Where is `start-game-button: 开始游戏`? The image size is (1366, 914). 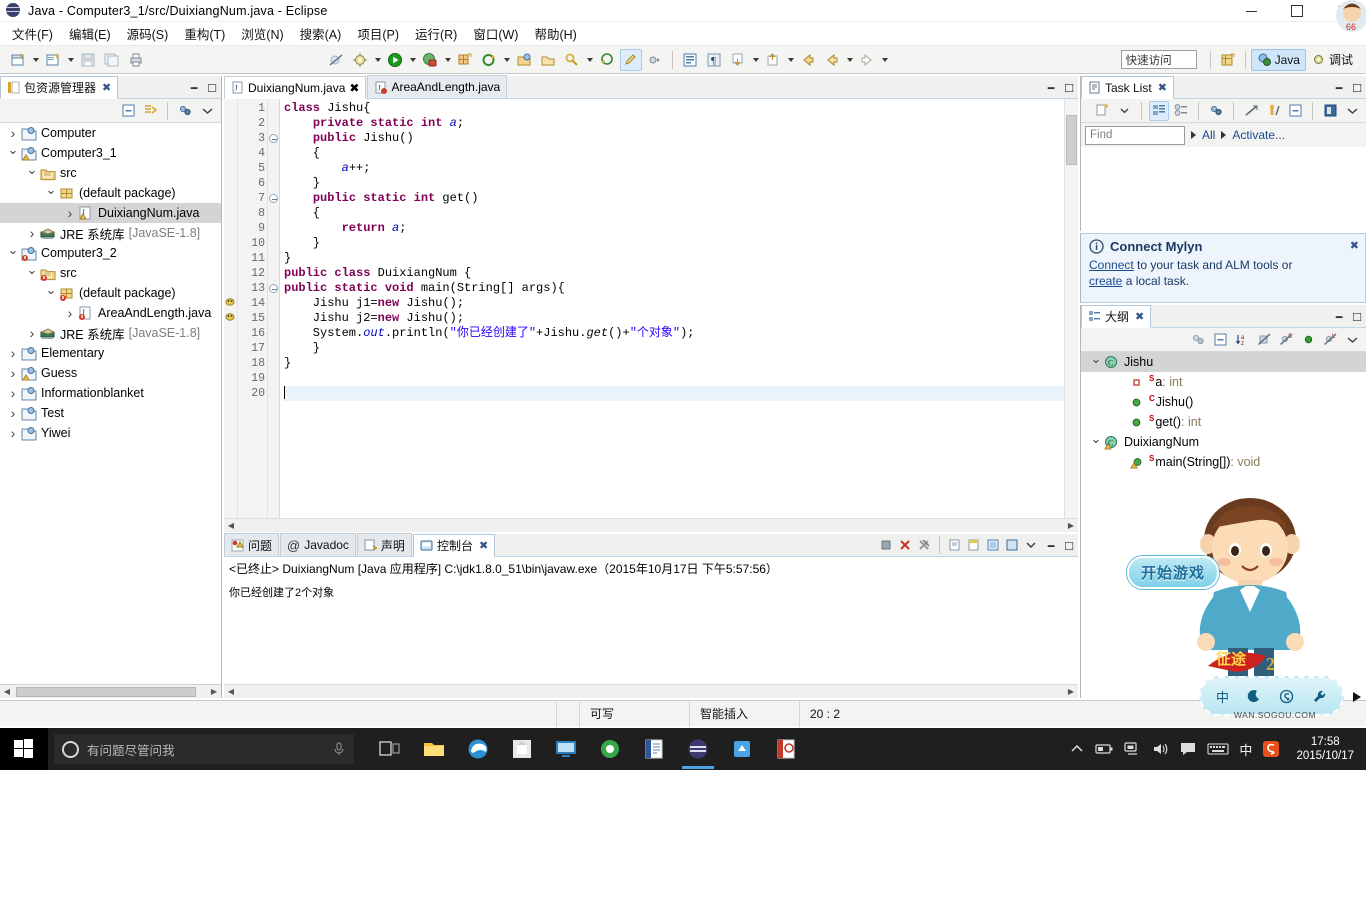
start-game-button: 开始游戏 is located at coordinates (1173, 572).